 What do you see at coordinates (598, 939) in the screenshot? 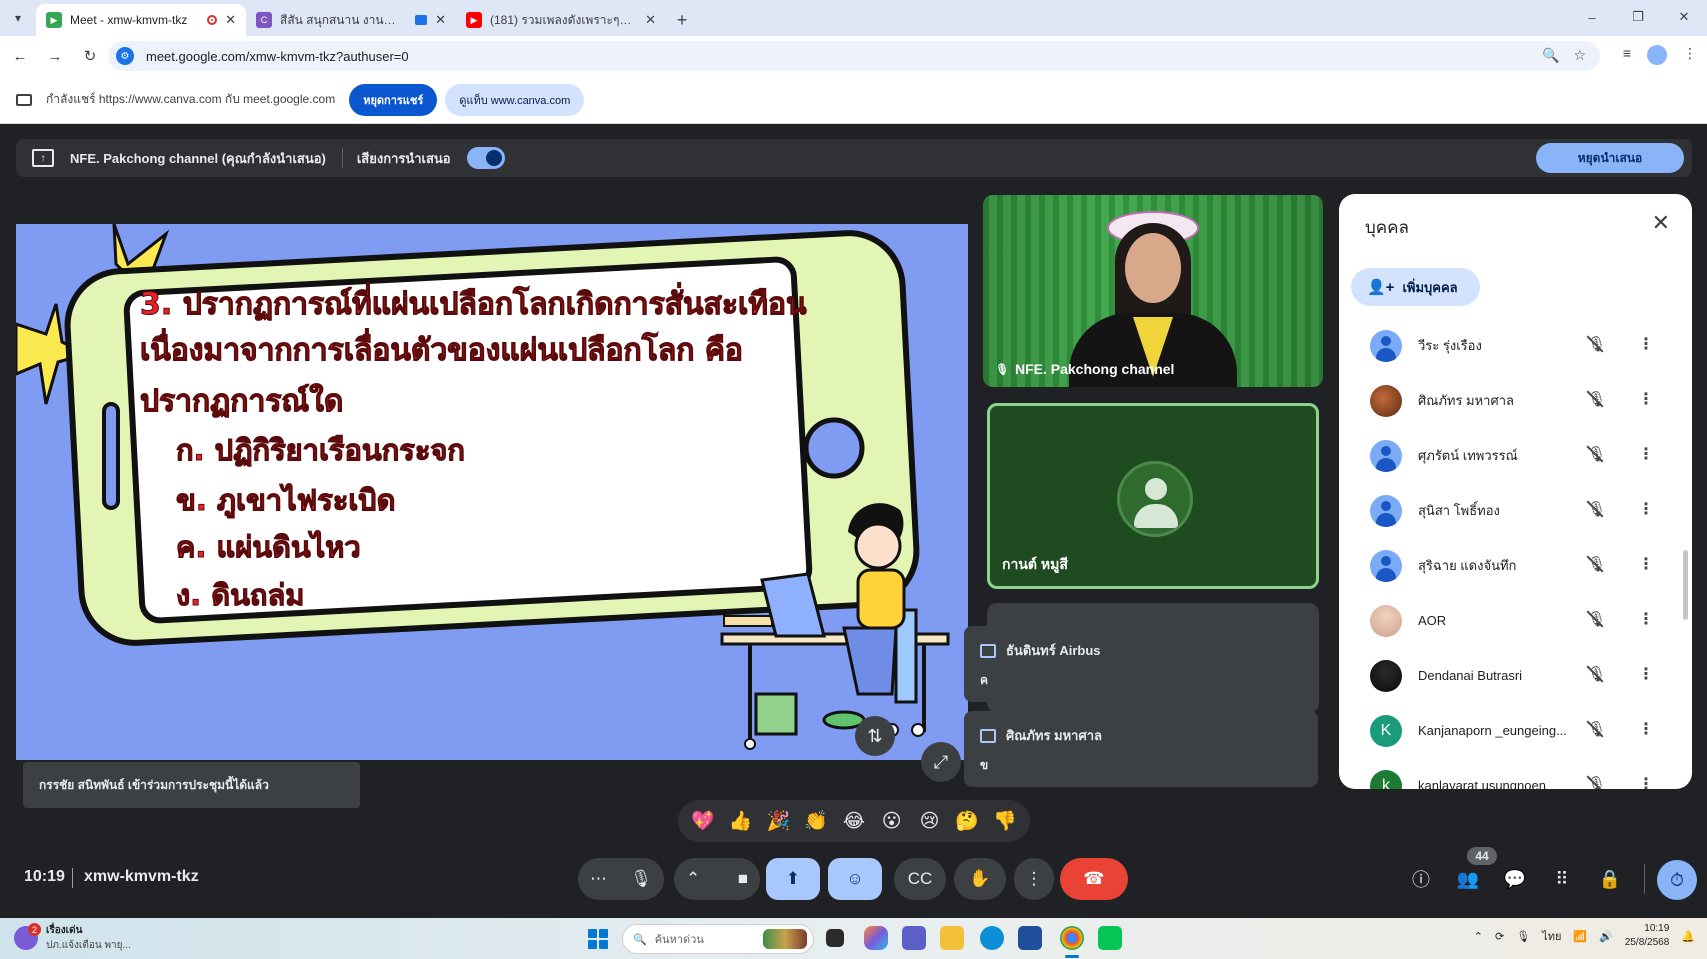
I see `windows-start-icon` at bounding box center [598, 939].